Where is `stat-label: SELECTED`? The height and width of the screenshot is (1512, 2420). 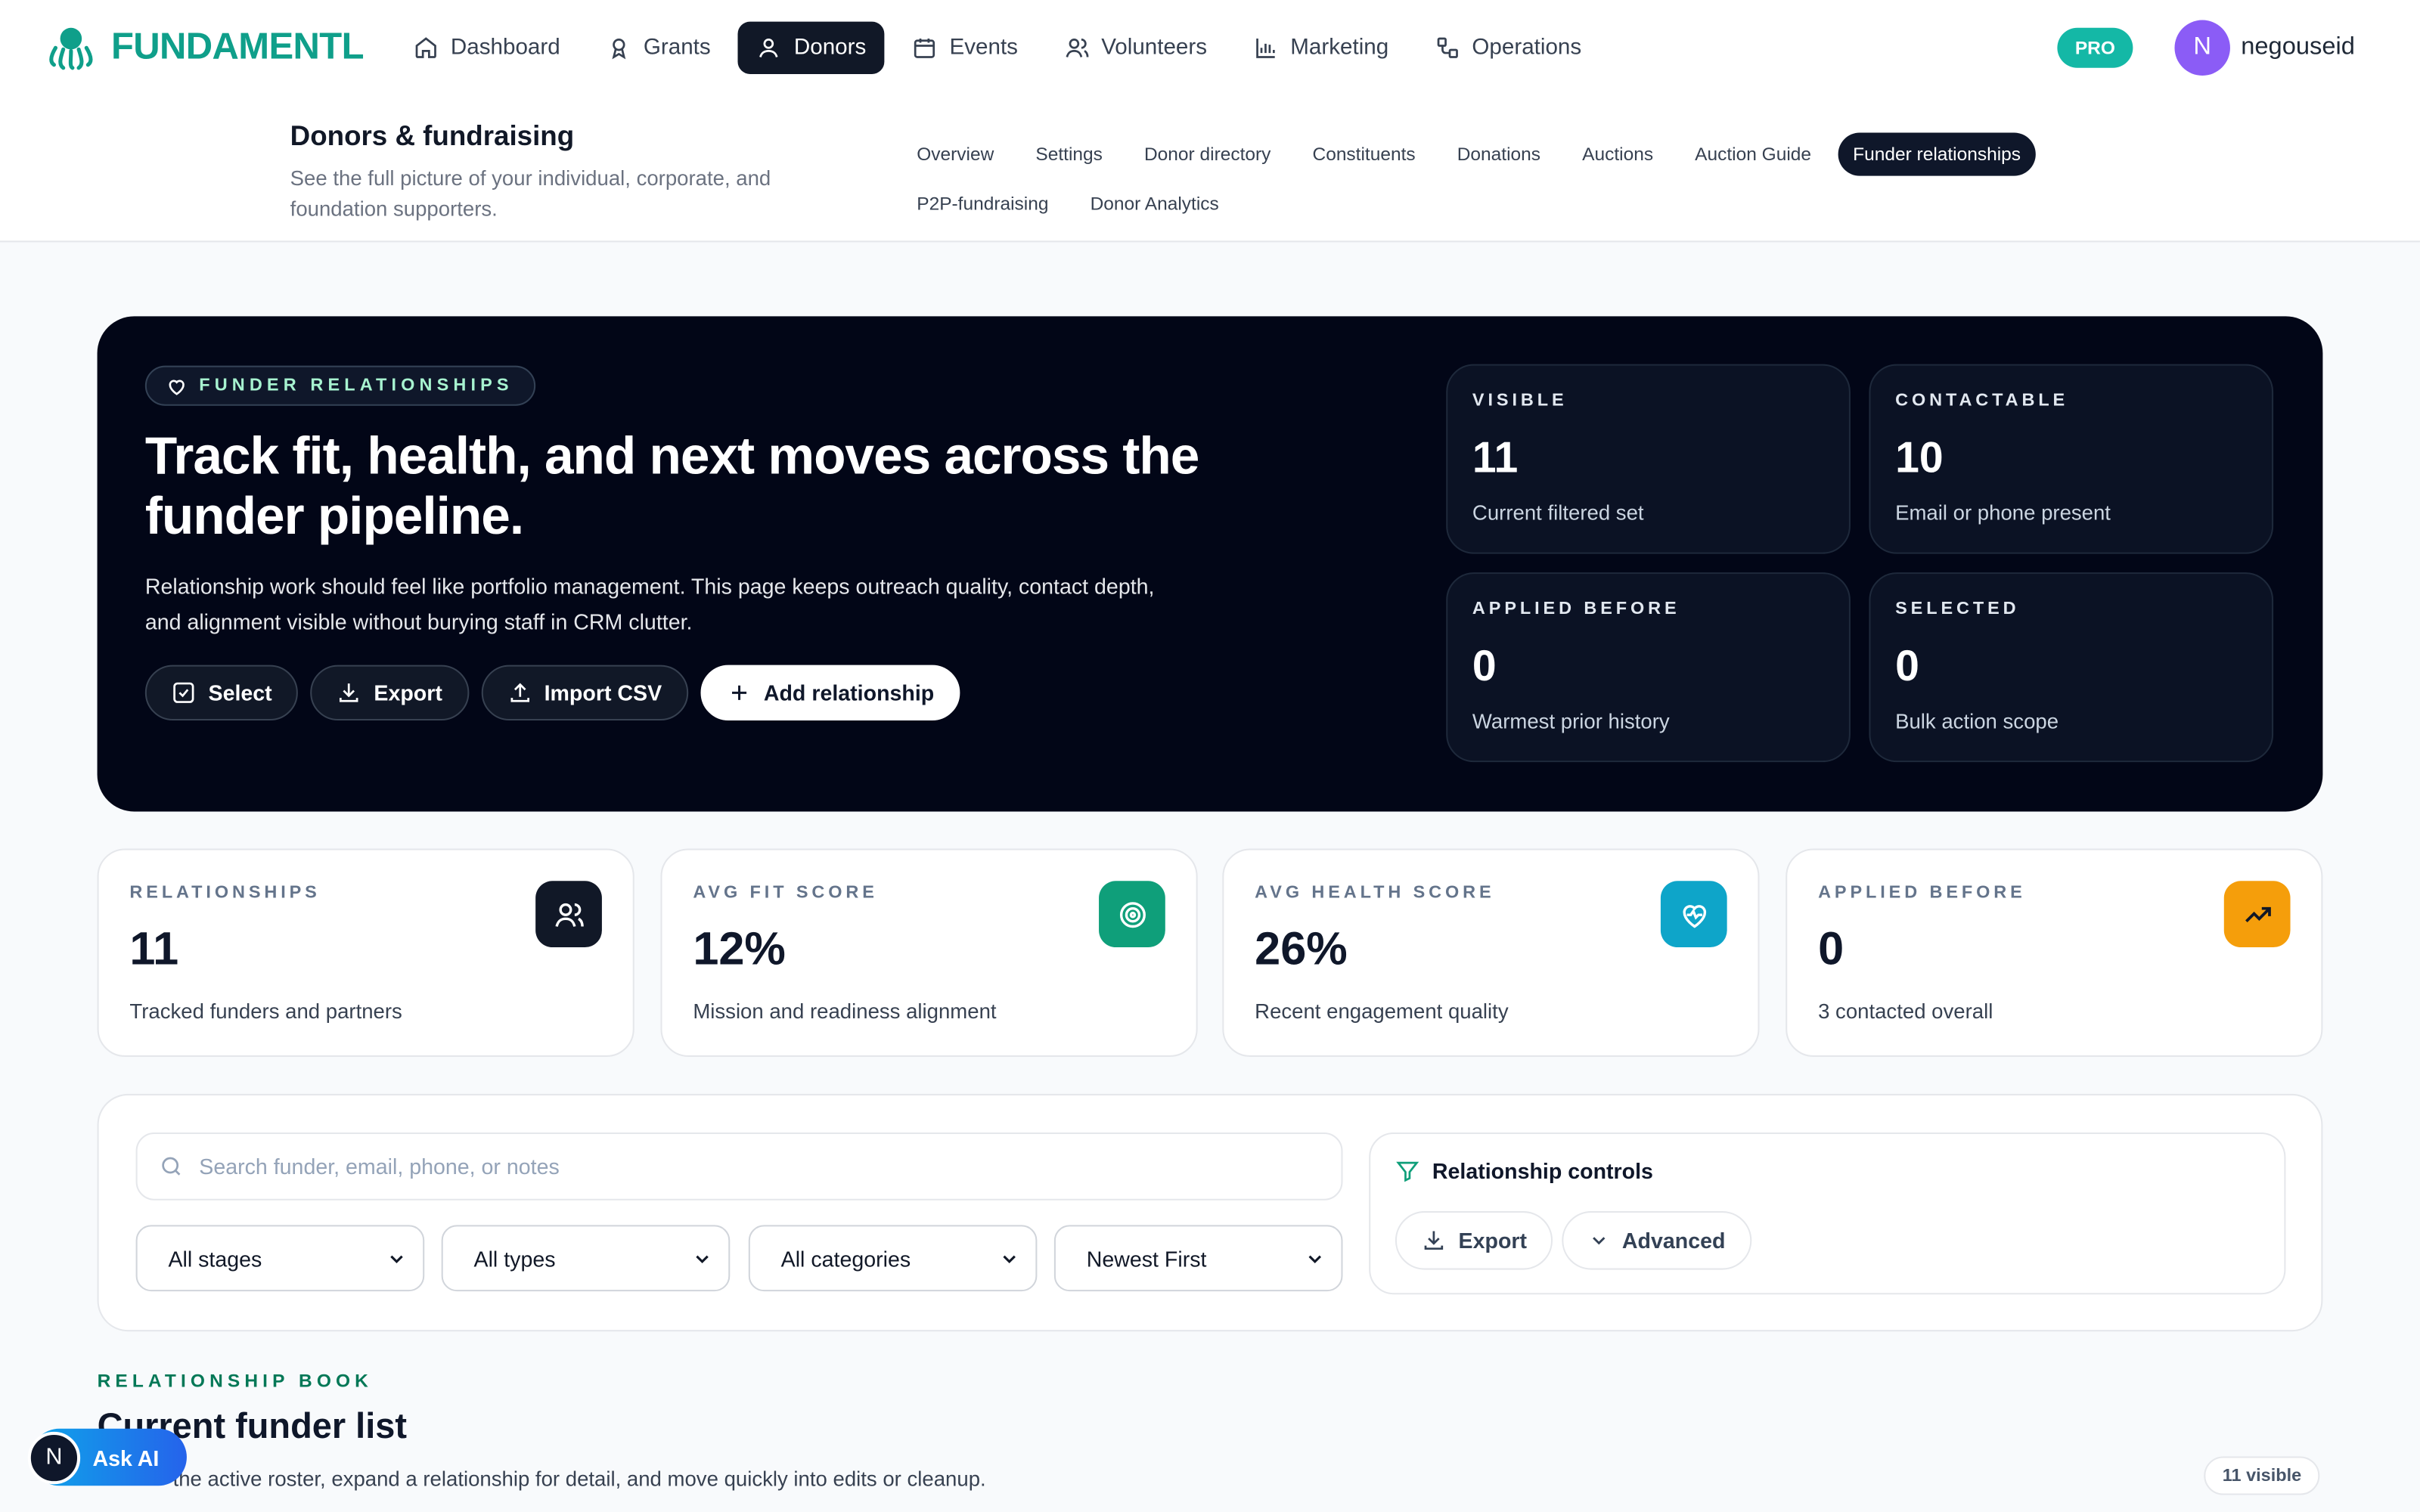
stat-label: SELECTED is located at coordinates (1957, 609).